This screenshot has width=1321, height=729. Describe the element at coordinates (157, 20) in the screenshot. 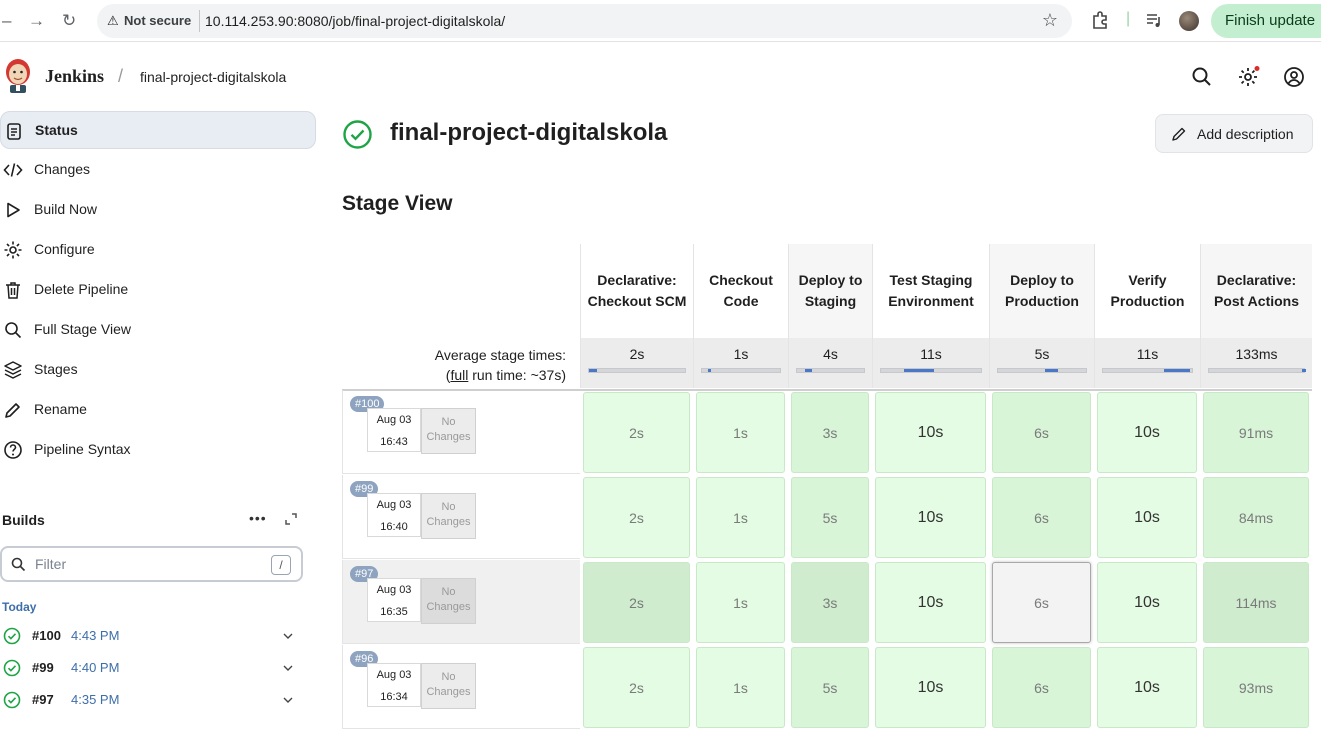

I see `security-label: Not secure` at that location.